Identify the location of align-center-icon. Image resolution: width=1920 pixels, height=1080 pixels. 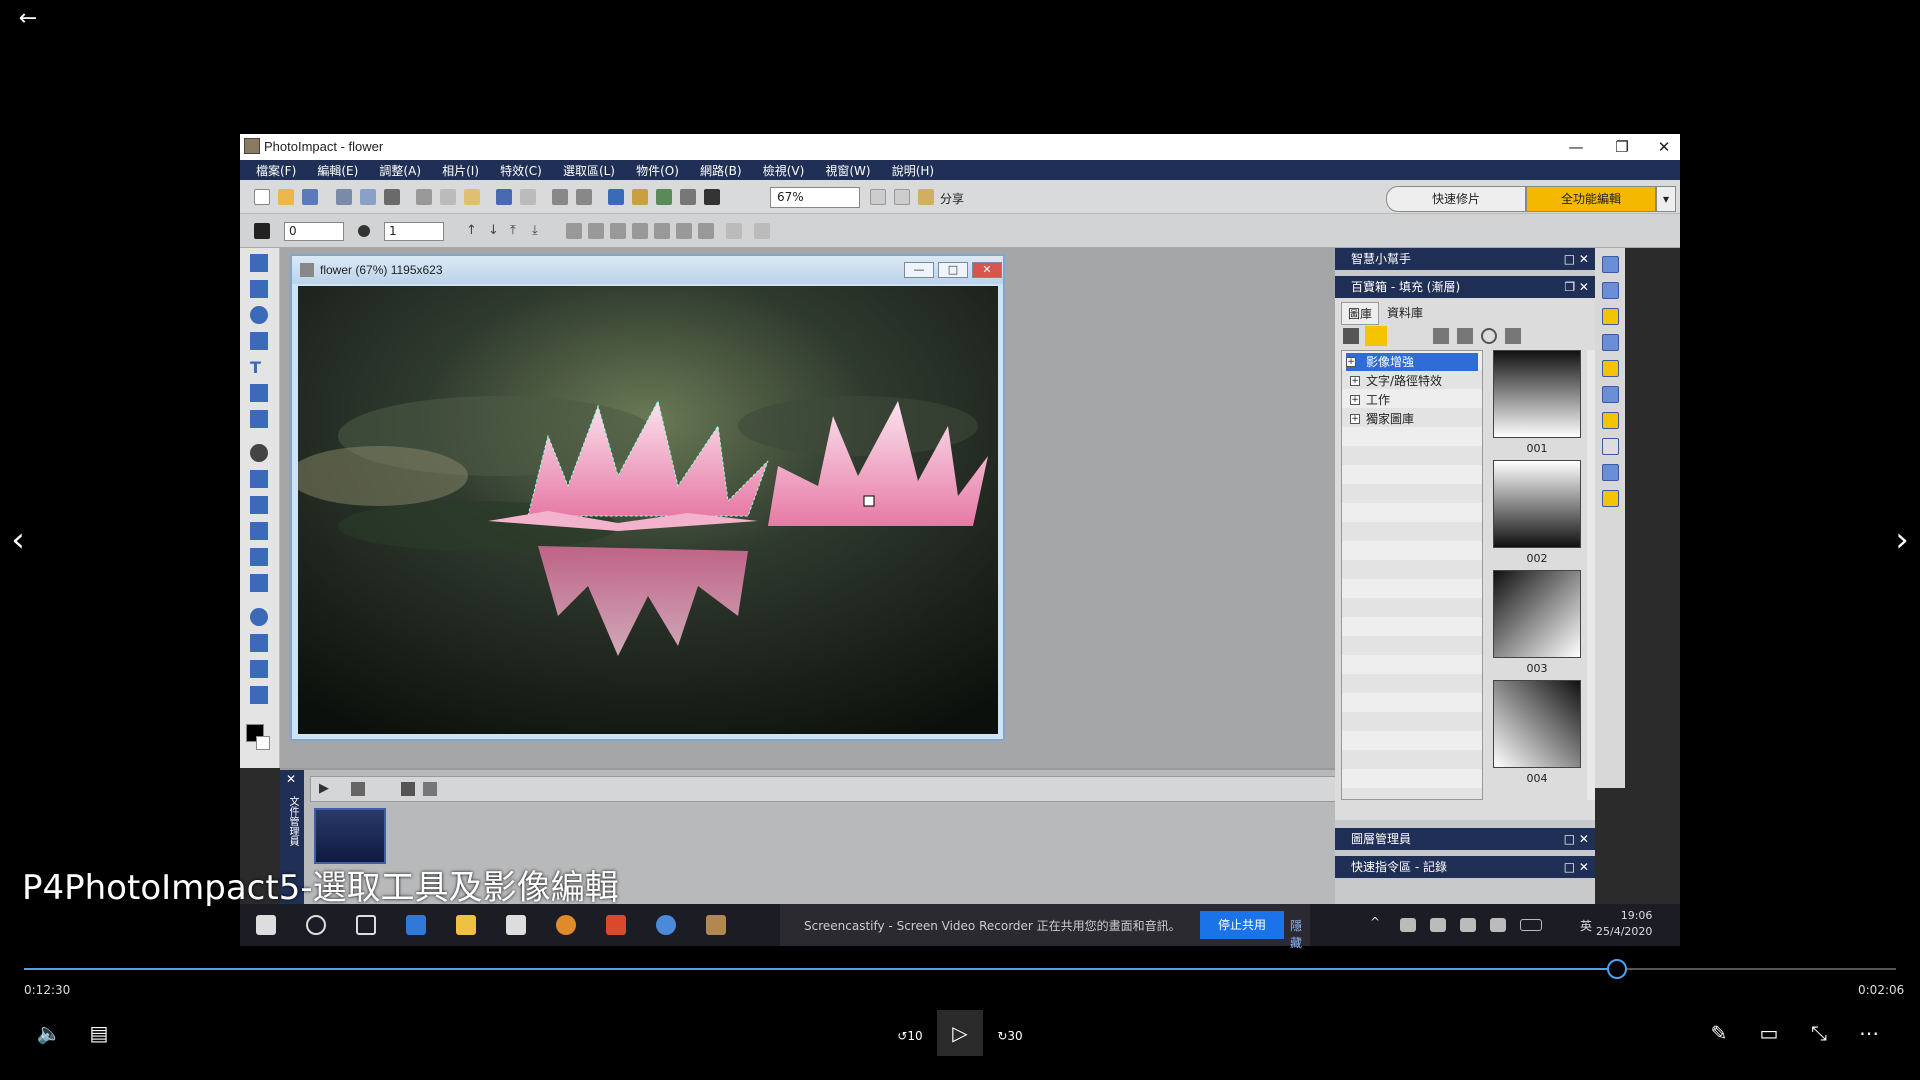
(596, 231).